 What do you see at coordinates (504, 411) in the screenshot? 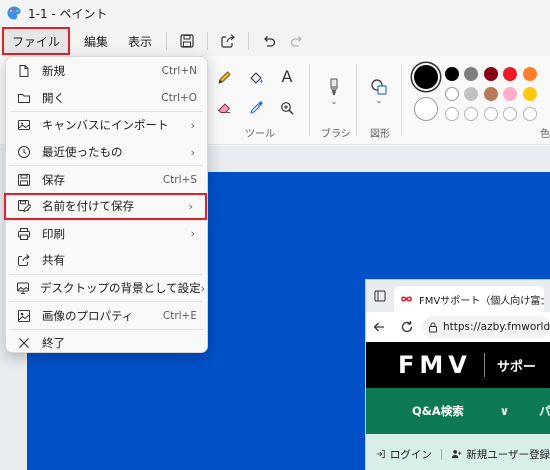
I see `chevron-down-icon: ∨` at bounding box center [504, 411].